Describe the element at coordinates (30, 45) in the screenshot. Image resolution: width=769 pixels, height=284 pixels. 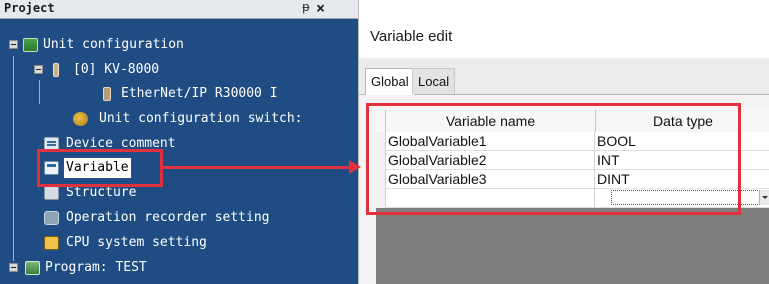
I see `unit-configuration-icon` at that location.